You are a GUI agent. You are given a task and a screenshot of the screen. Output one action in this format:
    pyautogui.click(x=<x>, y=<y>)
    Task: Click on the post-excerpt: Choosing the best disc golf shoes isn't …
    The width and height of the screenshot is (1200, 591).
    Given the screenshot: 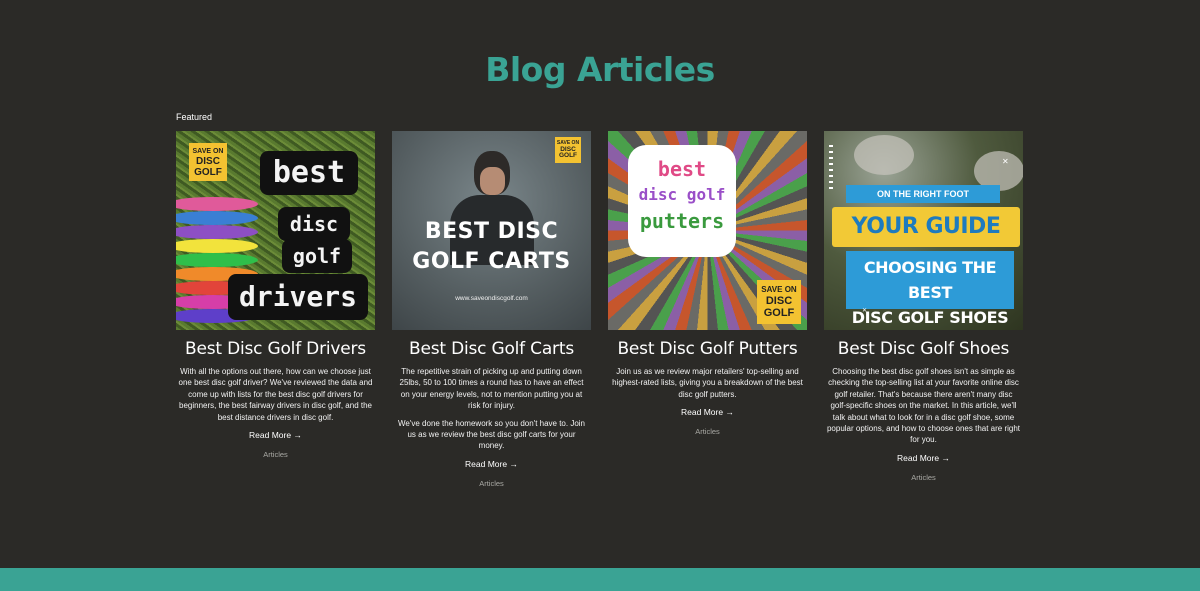 What is the action you would take?
    pyautogui.click(x=923, y=406)
    